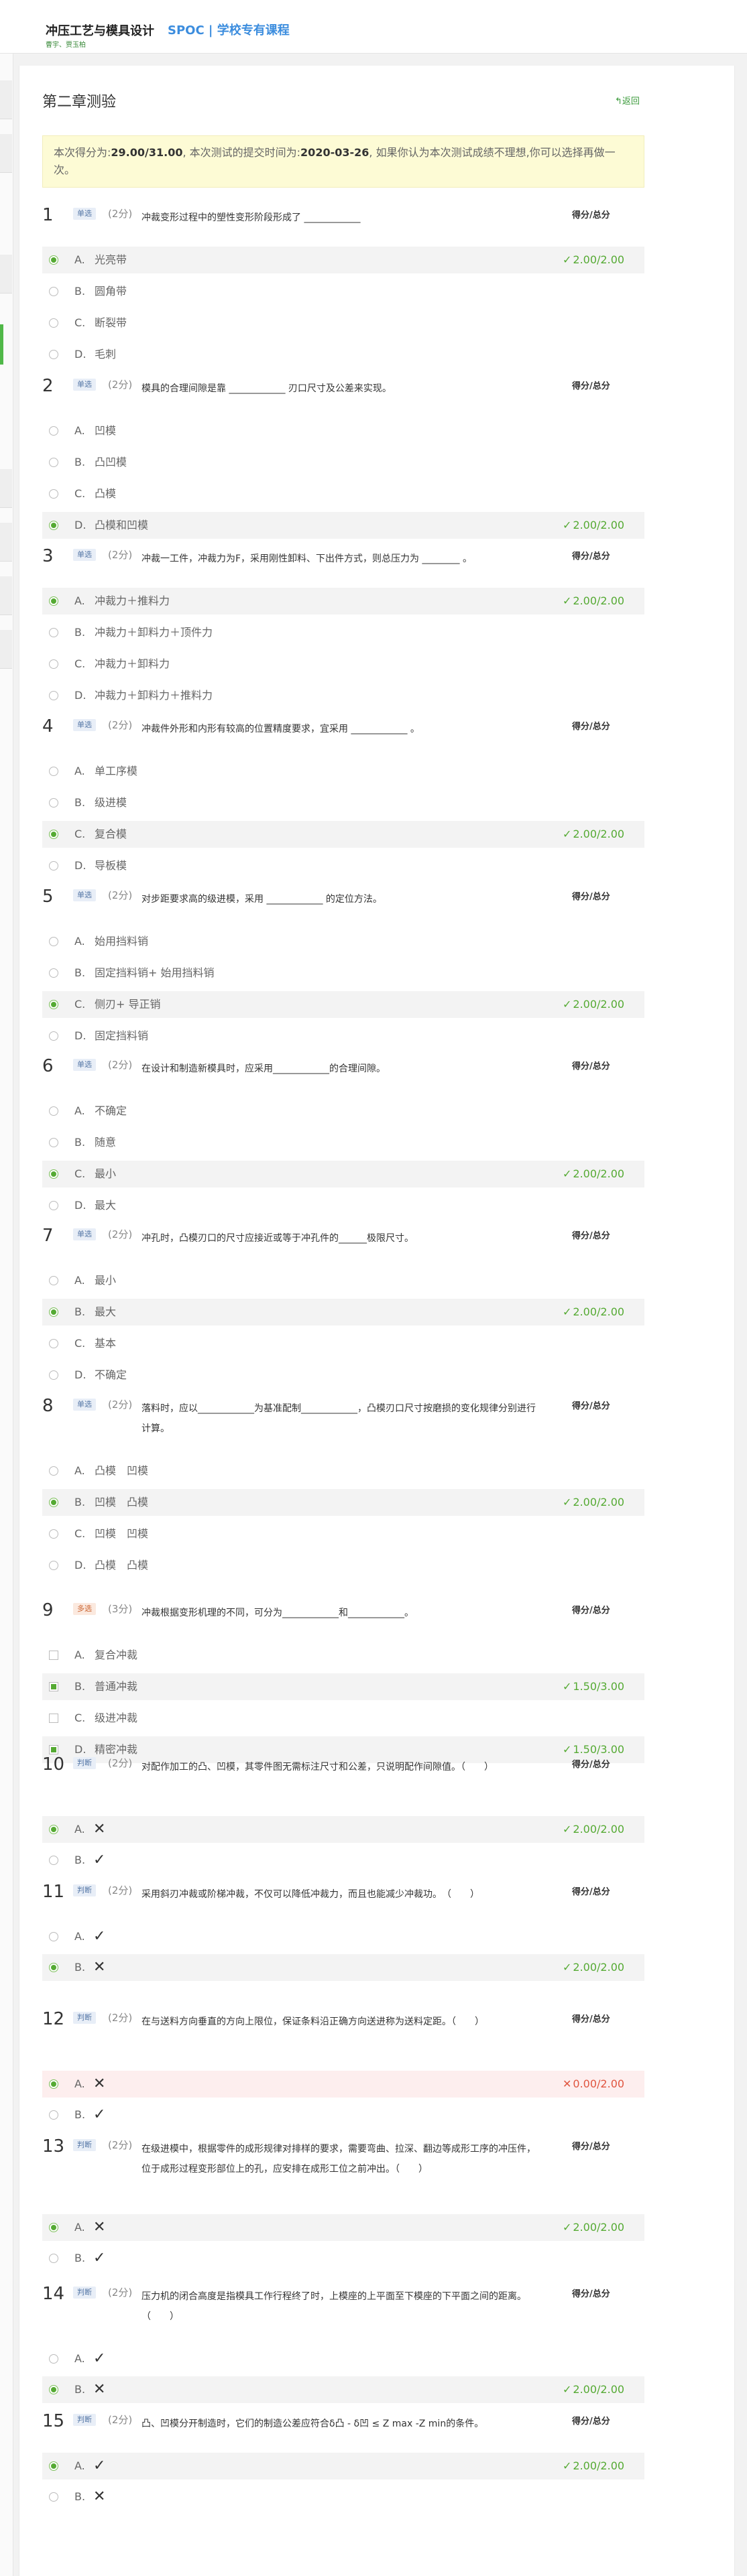 The image size is (747, 2576). What do you see at coordinates (343, 1471) in the screenshot?
I see `answer-option: A. 凸模 凹模` at bounding box center [343, 1471].